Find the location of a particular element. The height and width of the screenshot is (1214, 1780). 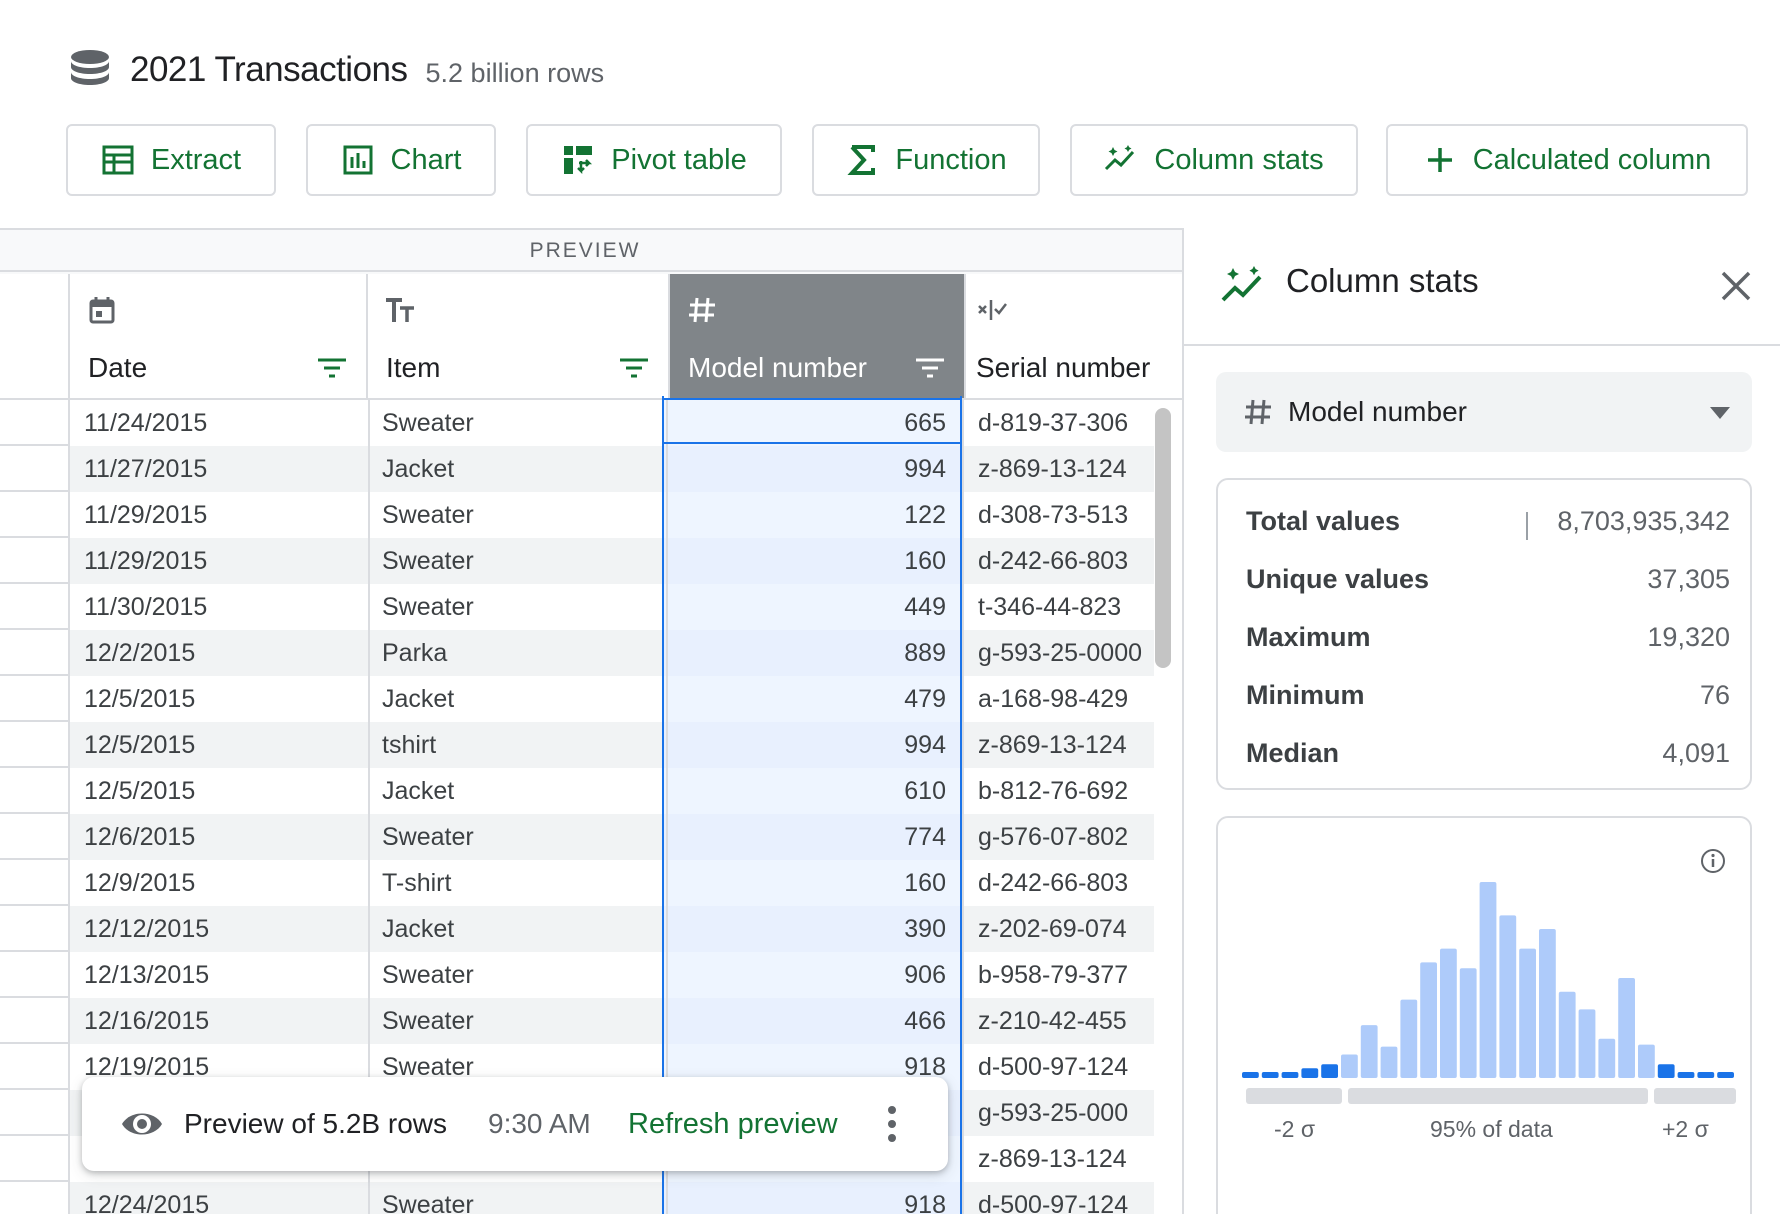

histogram-chart is located at coordinates (1488, 980).